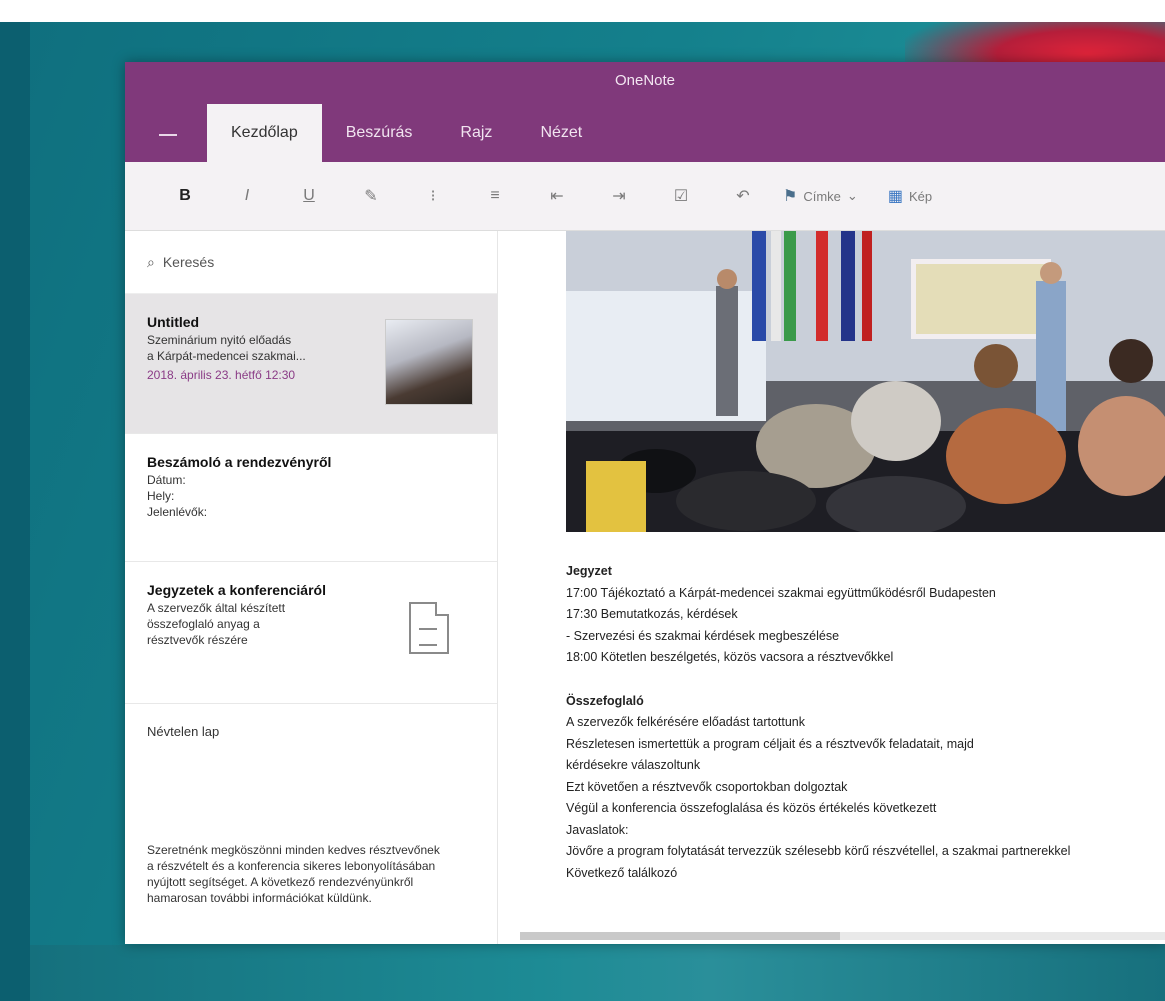 Image resolution: width=1165 pixels, height=1001 pixels. What do you see at coordinates (188, 262) in the screenshot?
I see `search-label: Keresés` at bounding box center [188, 262].